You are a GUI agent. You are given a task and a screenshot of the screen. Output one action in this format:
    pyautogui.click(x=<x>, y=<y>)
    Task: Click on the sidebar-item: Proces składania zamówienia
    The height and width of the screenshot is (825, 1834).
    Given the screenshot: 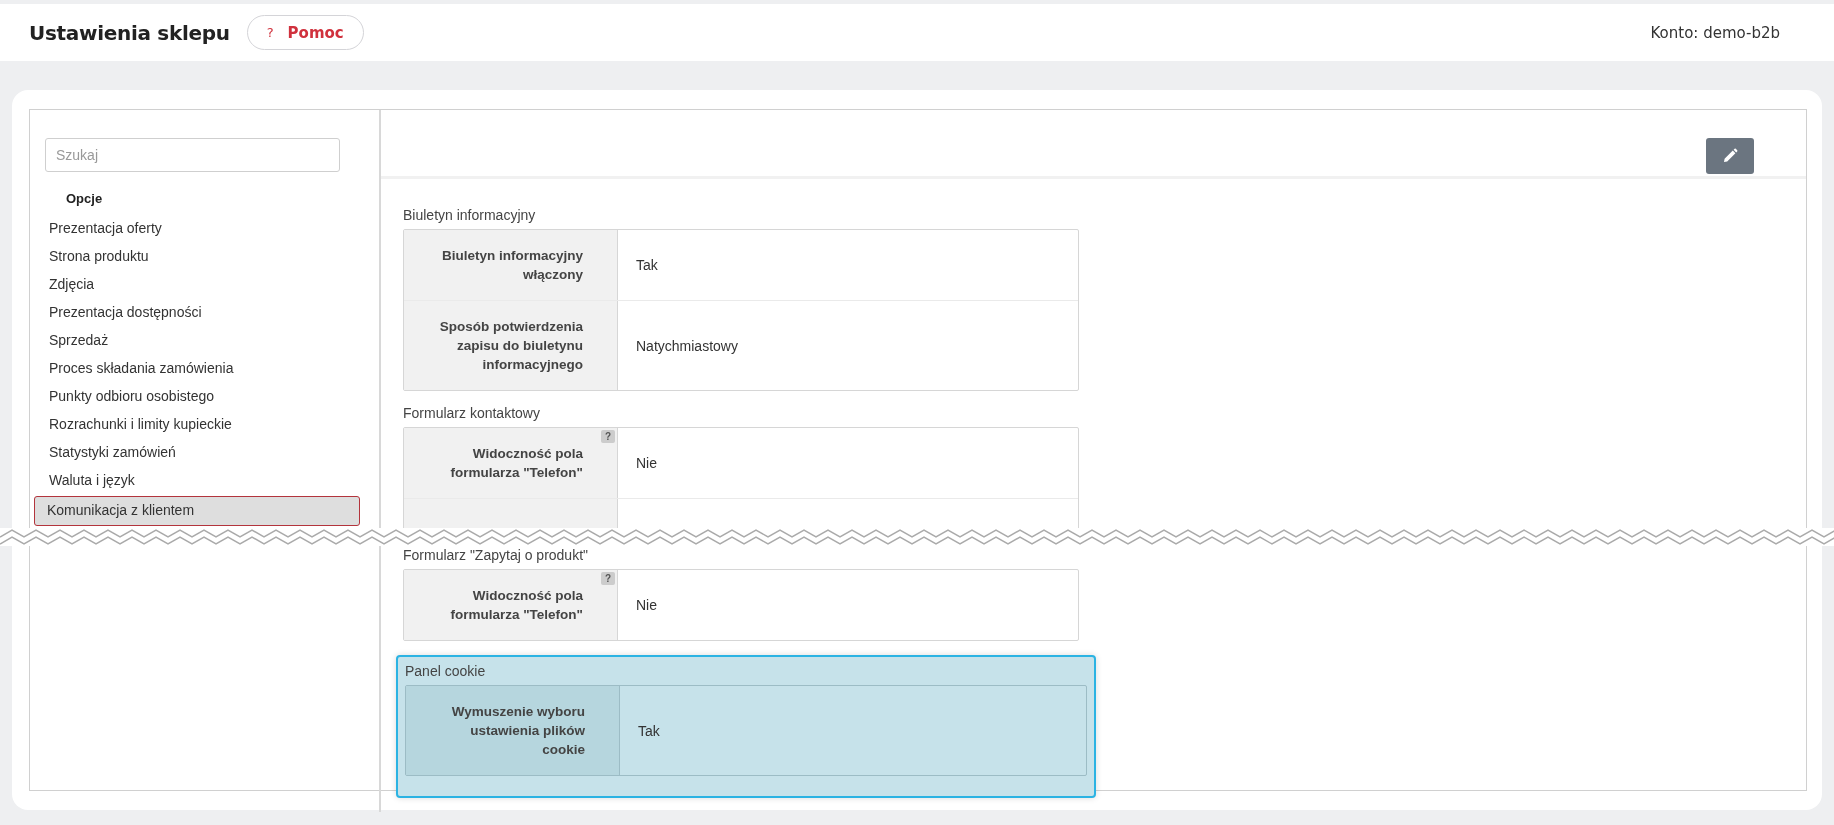 What is the action you would take?
    pyautogui.click(x=141, y=368)
    